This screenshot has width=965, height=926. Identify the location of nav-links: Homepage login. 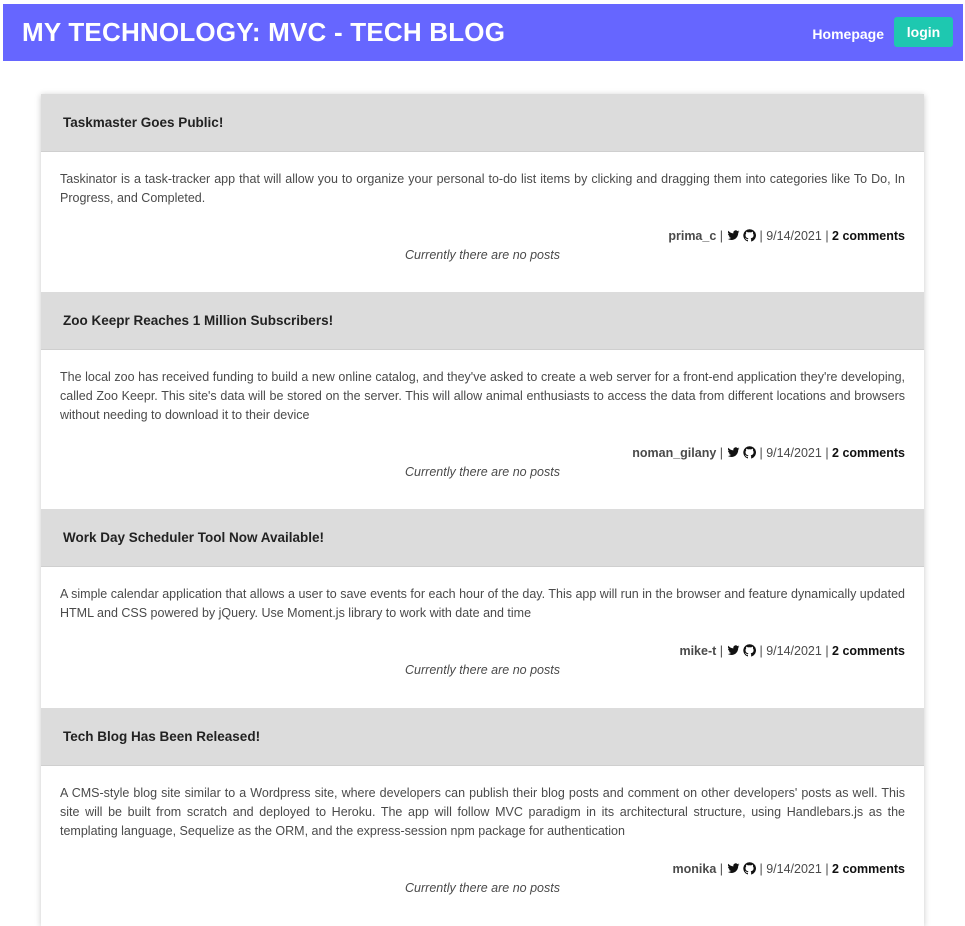
(882, 31).